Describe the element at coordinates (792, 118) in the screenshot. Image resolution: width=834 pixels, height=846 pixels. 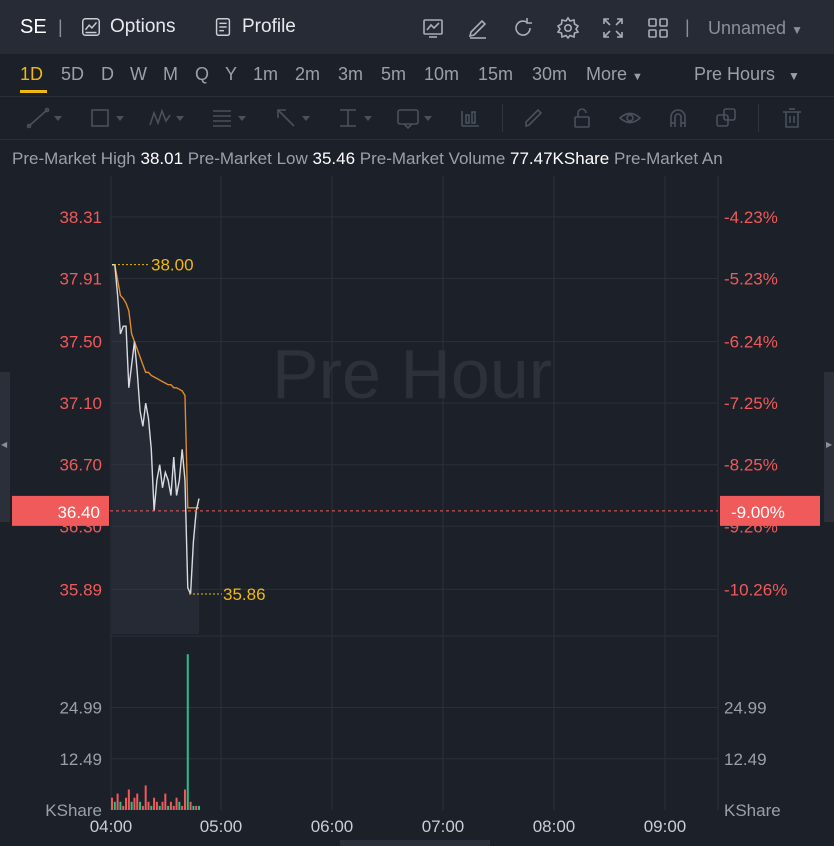
I see `trash-icon` at that location.